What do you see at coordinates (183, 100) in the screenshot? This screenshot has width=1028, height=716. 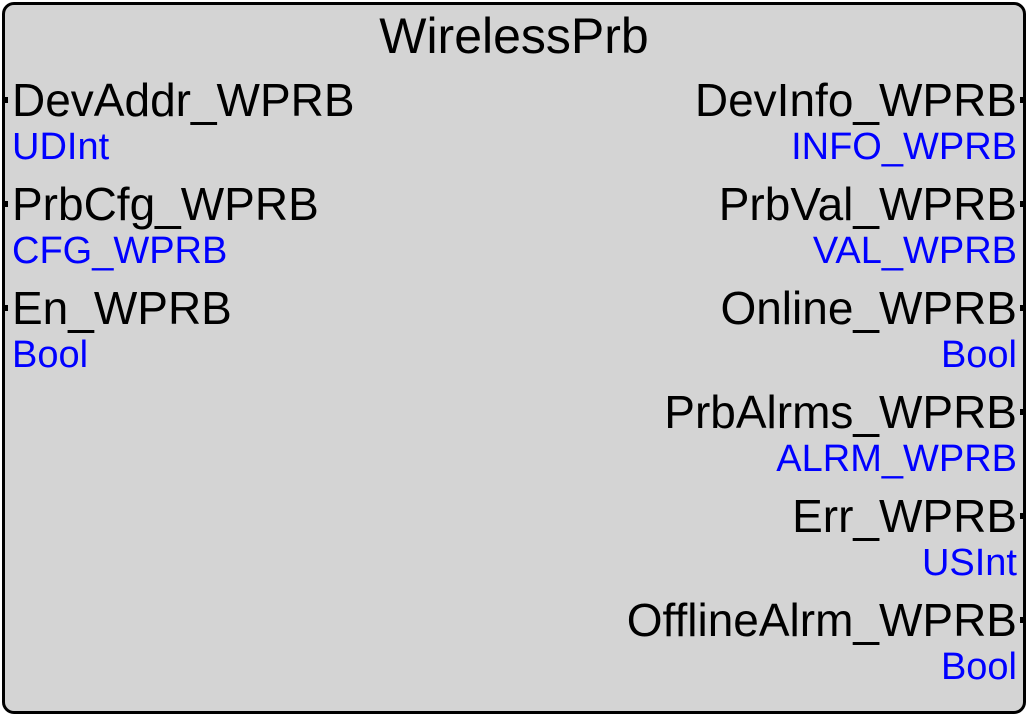 I see `input-pin-devaddr: DevAddr_WPRB` at bounding box center [183, 100].